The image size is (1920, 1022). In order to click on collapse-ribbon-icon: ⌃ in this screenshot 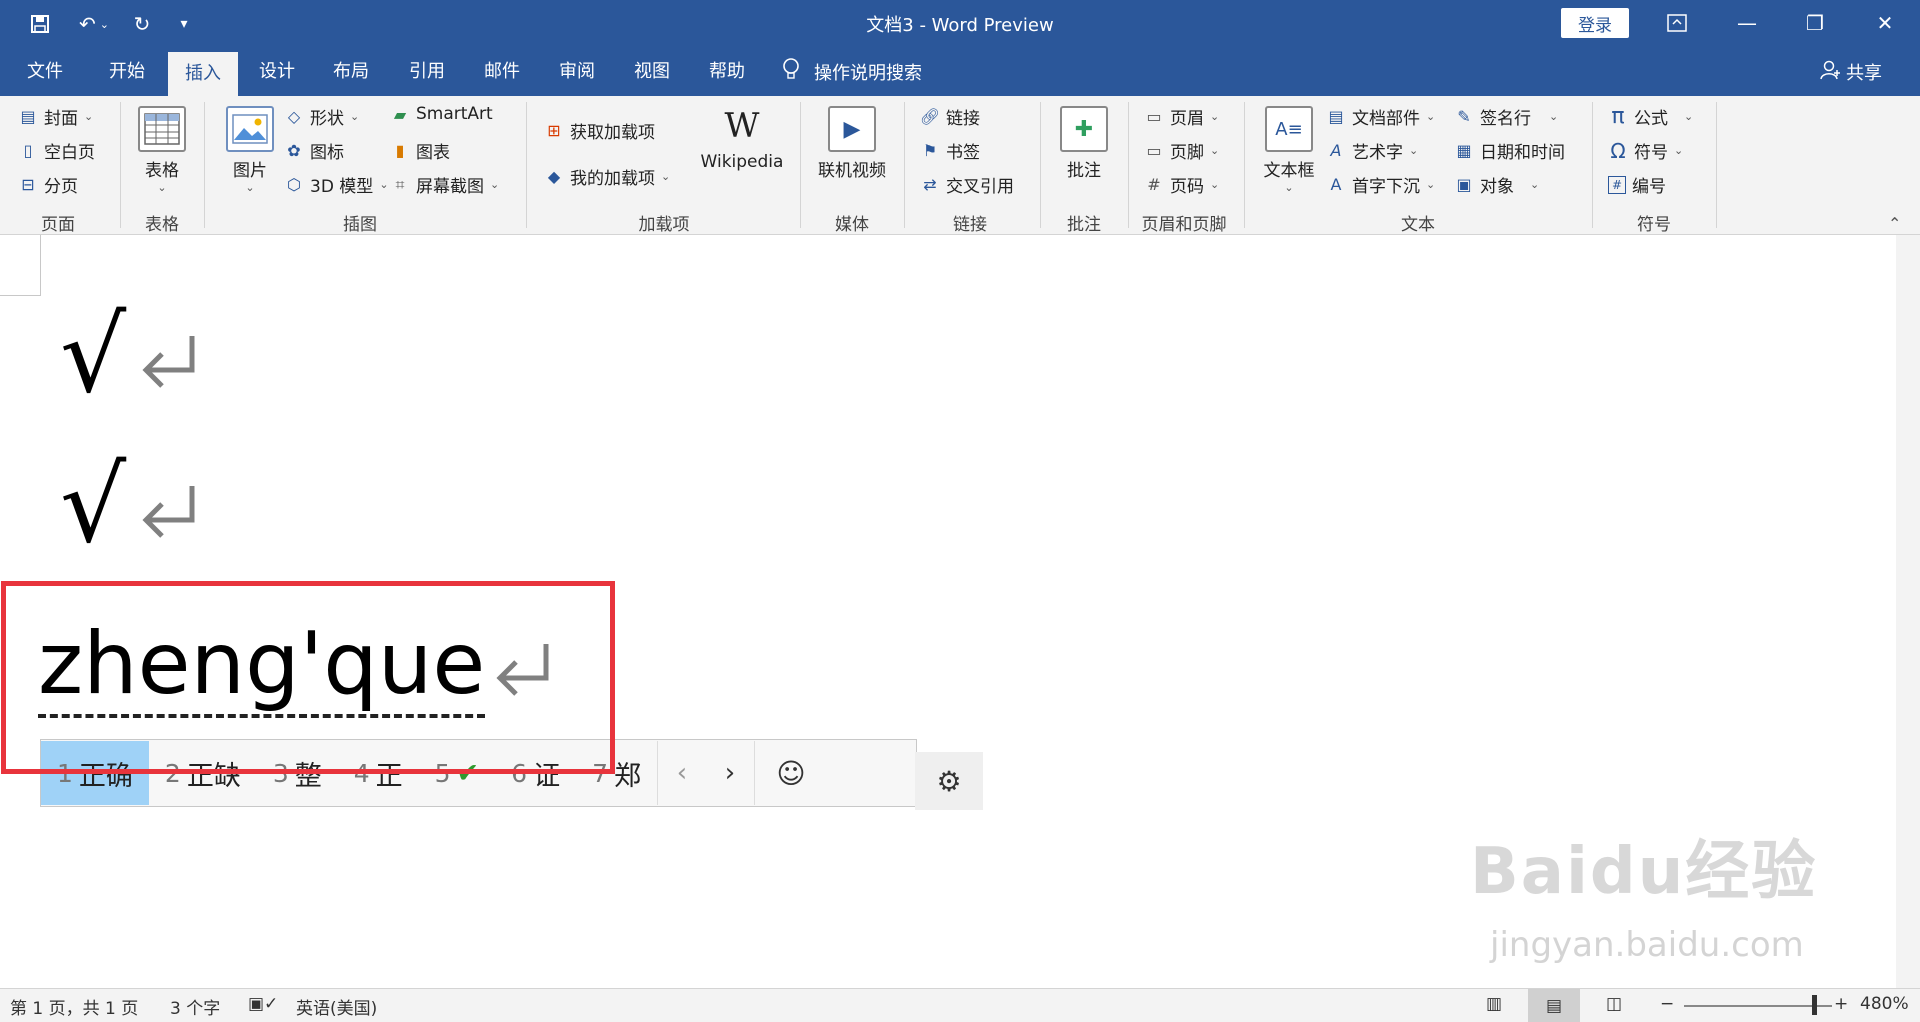, I will do `click(1894, 223)`.